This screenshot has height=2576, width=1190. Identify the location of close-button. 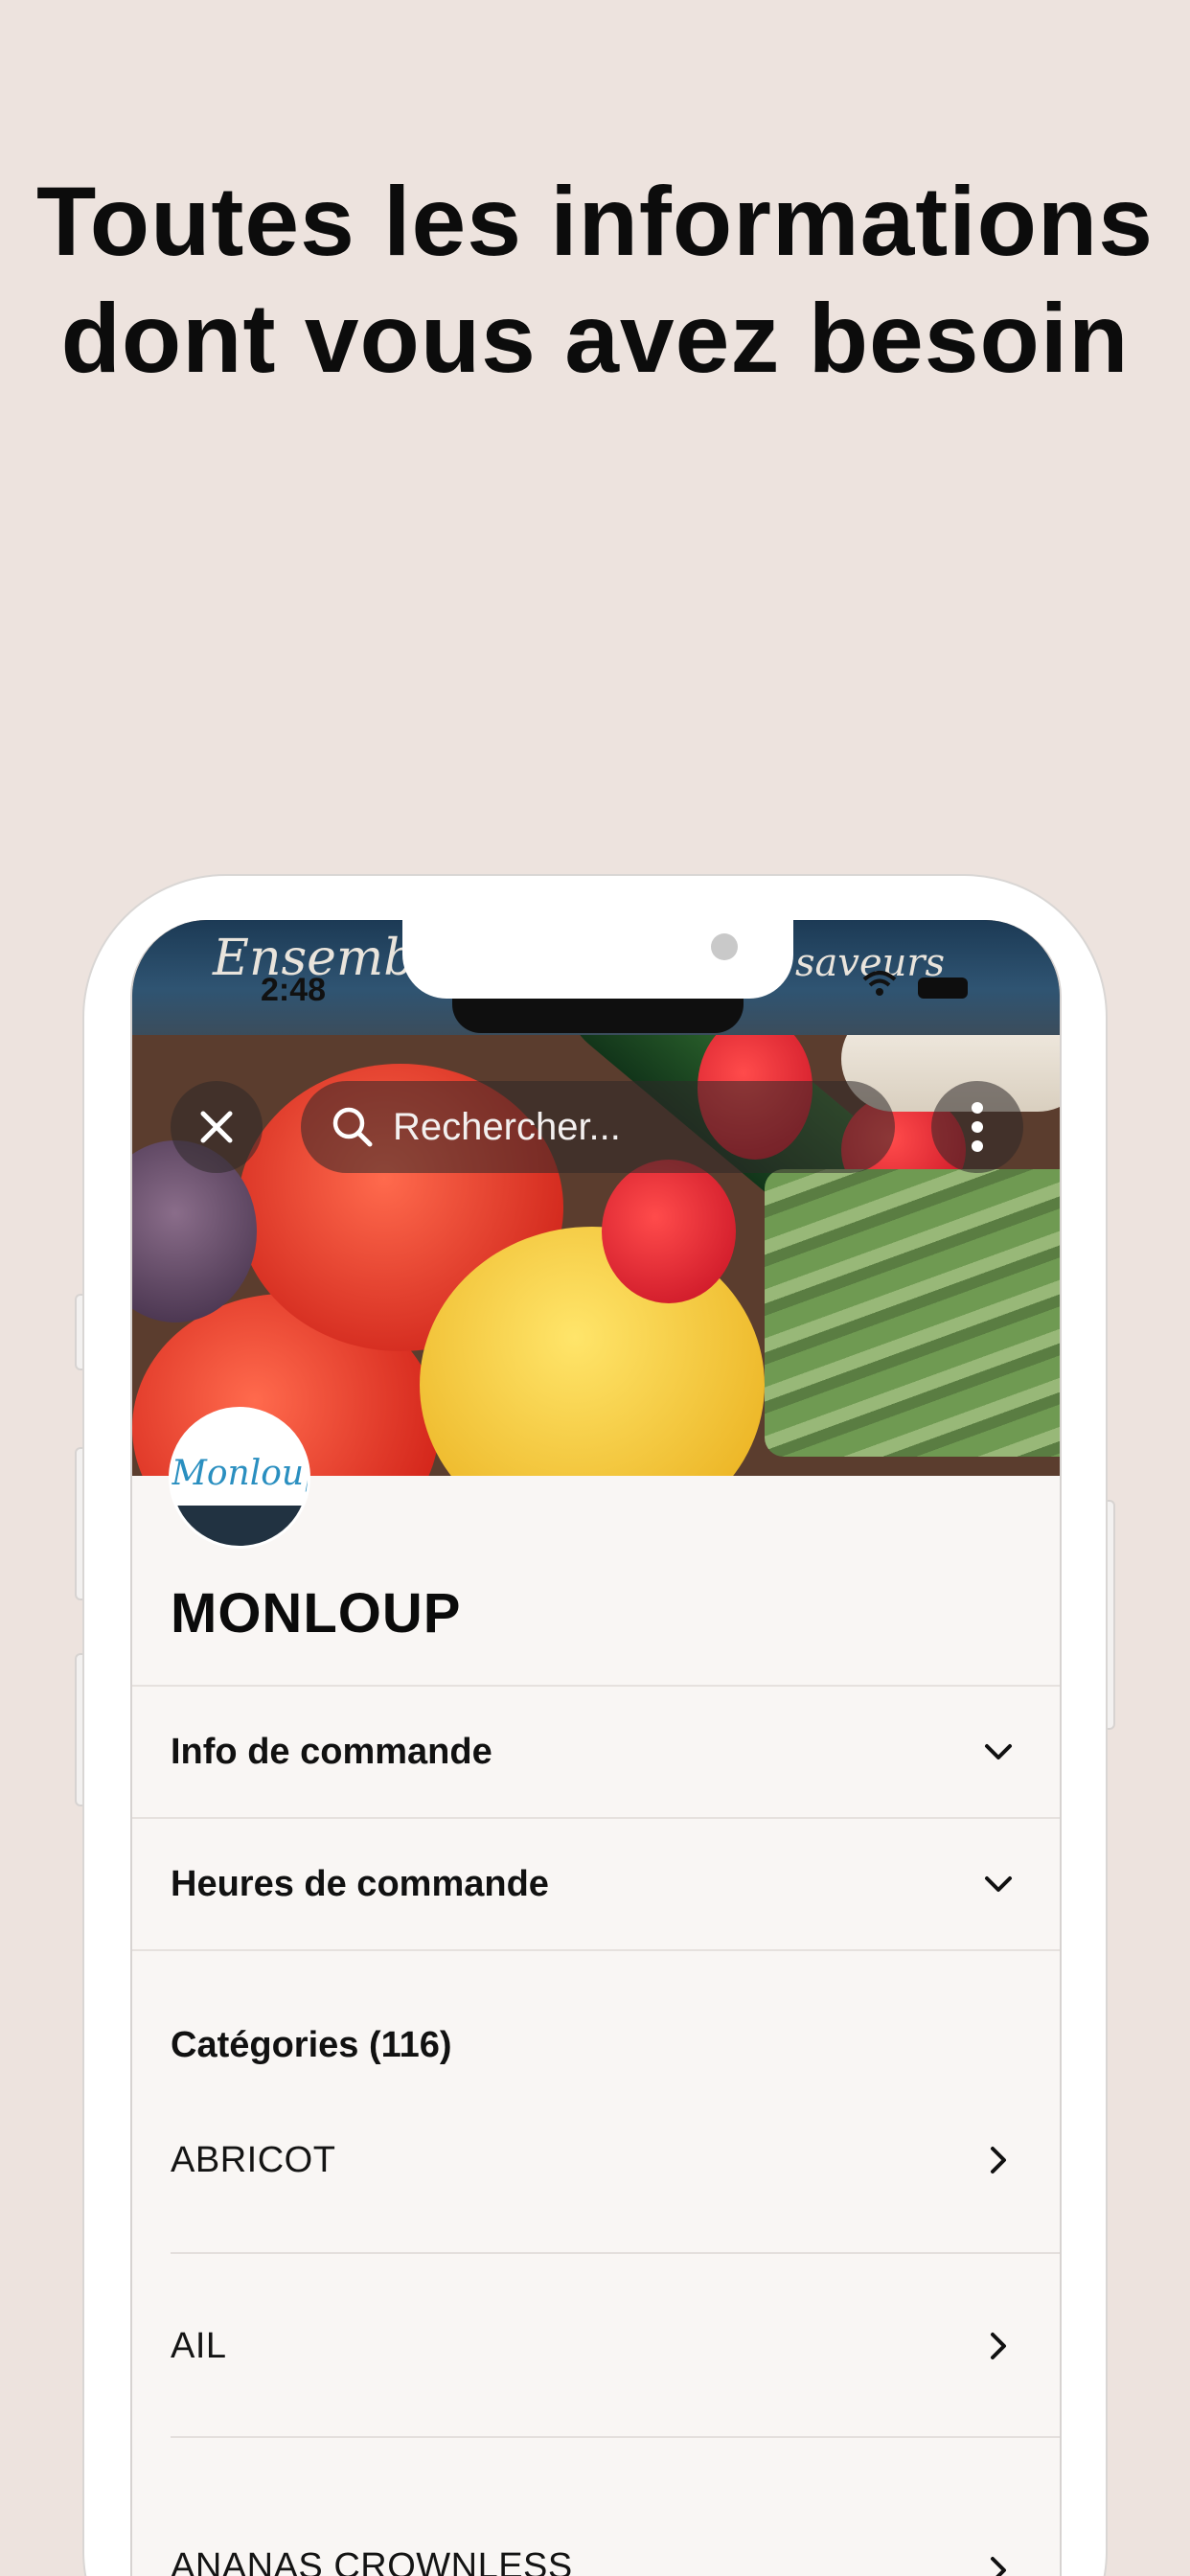
(217, 1127).